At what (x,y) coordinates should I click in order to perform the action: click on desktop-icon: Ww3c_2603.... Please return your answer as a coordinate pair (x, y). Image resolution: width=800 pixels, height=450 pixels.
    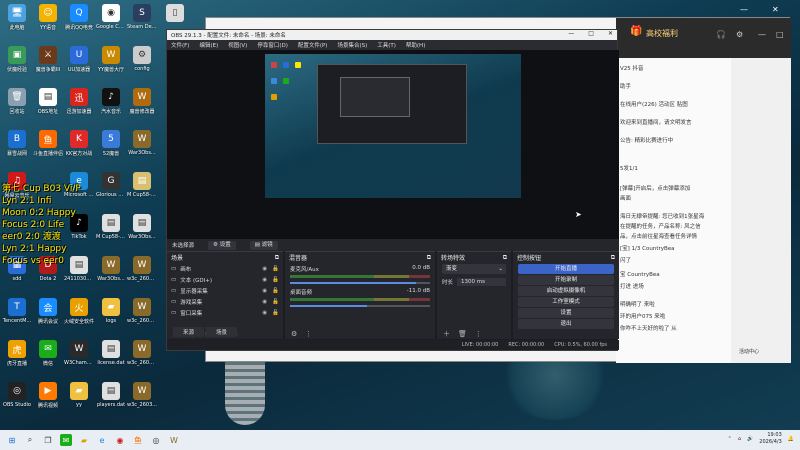
    Looking at the image, I should click on (142, 395).